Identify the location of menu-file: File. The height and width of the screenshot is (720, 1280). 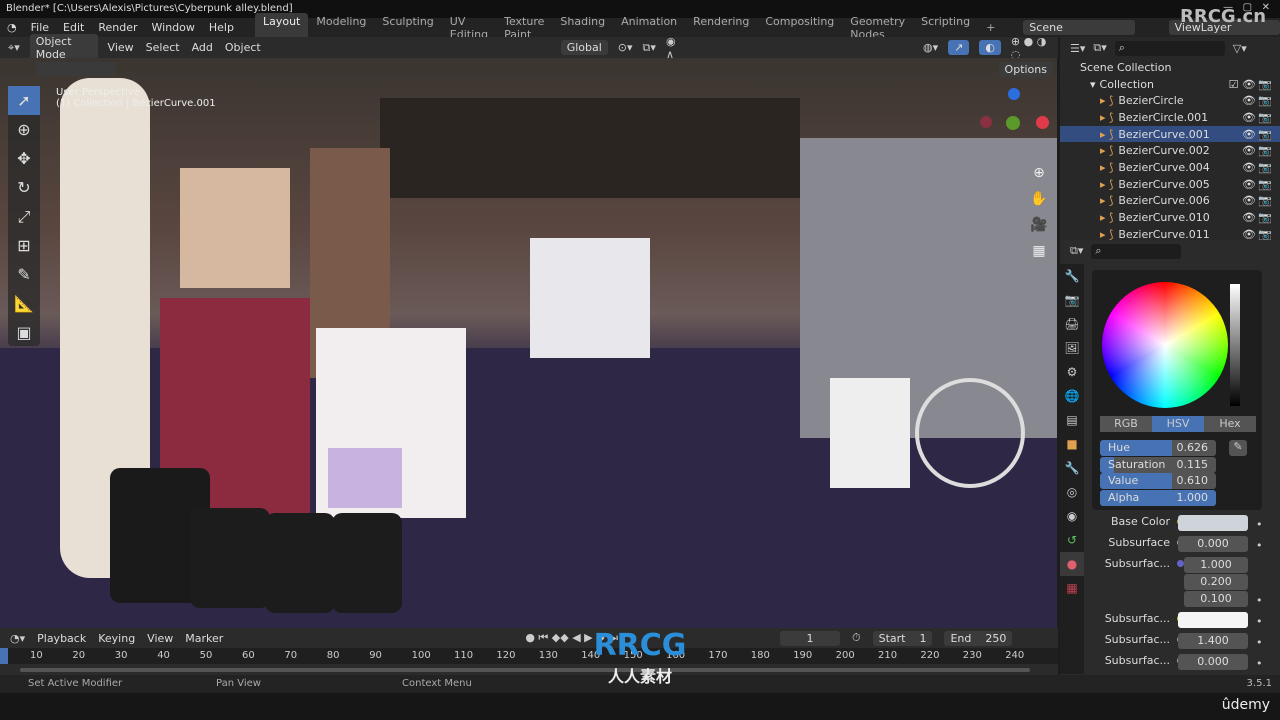
(40, 27).